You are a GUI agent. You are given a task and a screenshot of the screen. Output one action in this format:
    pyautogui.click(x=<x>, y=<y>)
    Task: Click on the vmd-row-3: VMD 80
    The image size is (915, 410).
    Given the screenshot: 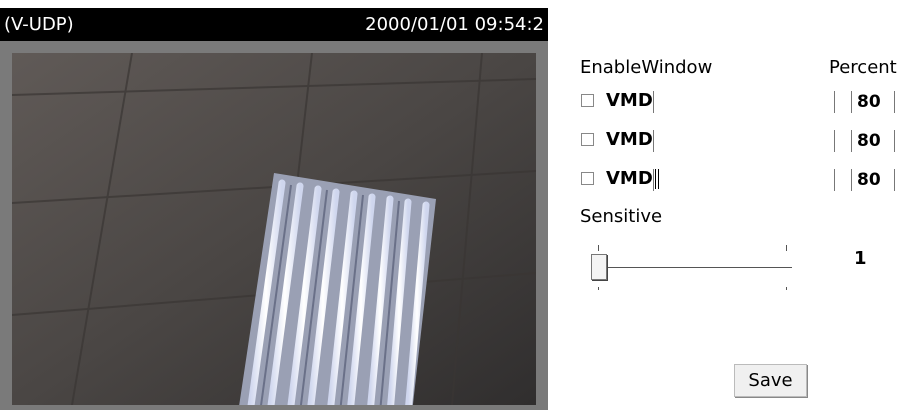 What is the action you would take?
    pyautogui.click(x=745, y=180)
    